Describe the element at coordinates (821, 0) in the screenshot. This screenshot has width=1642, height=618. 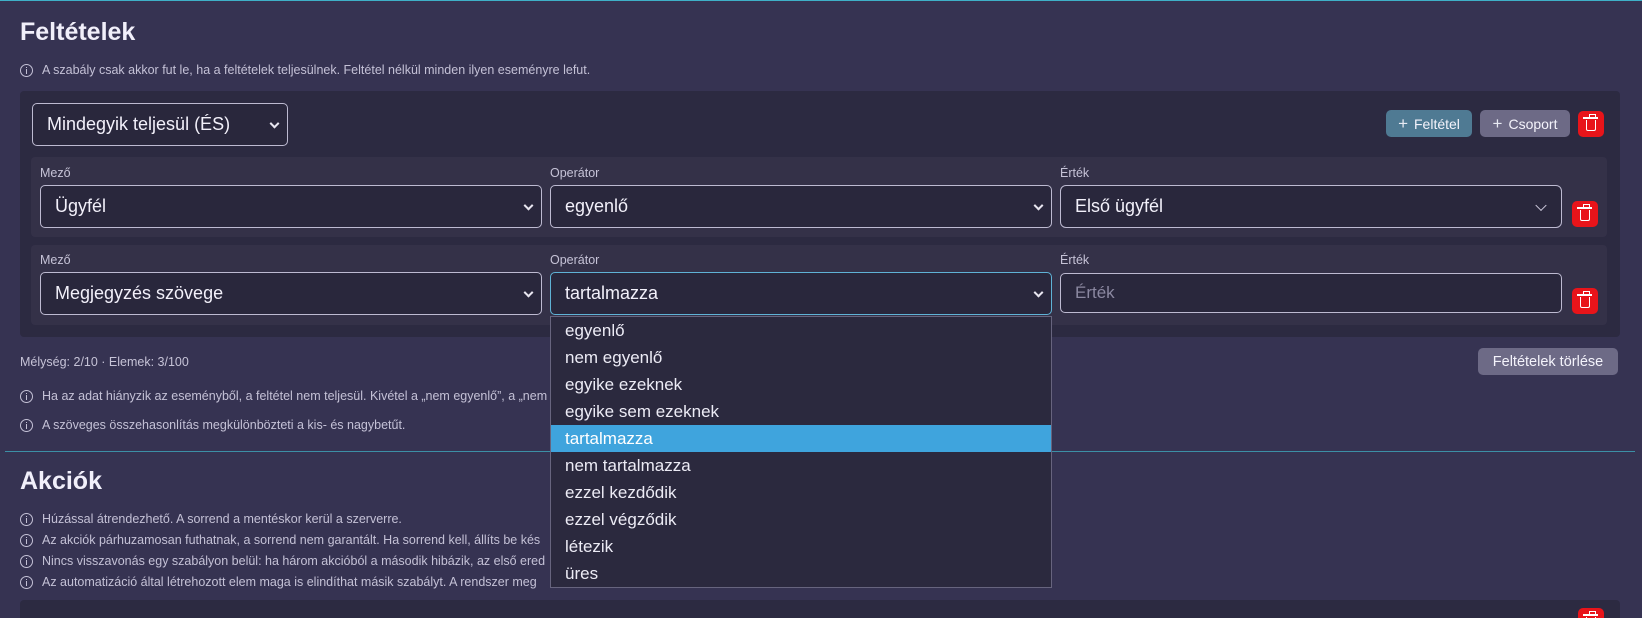
I see `top-divider` at that location.